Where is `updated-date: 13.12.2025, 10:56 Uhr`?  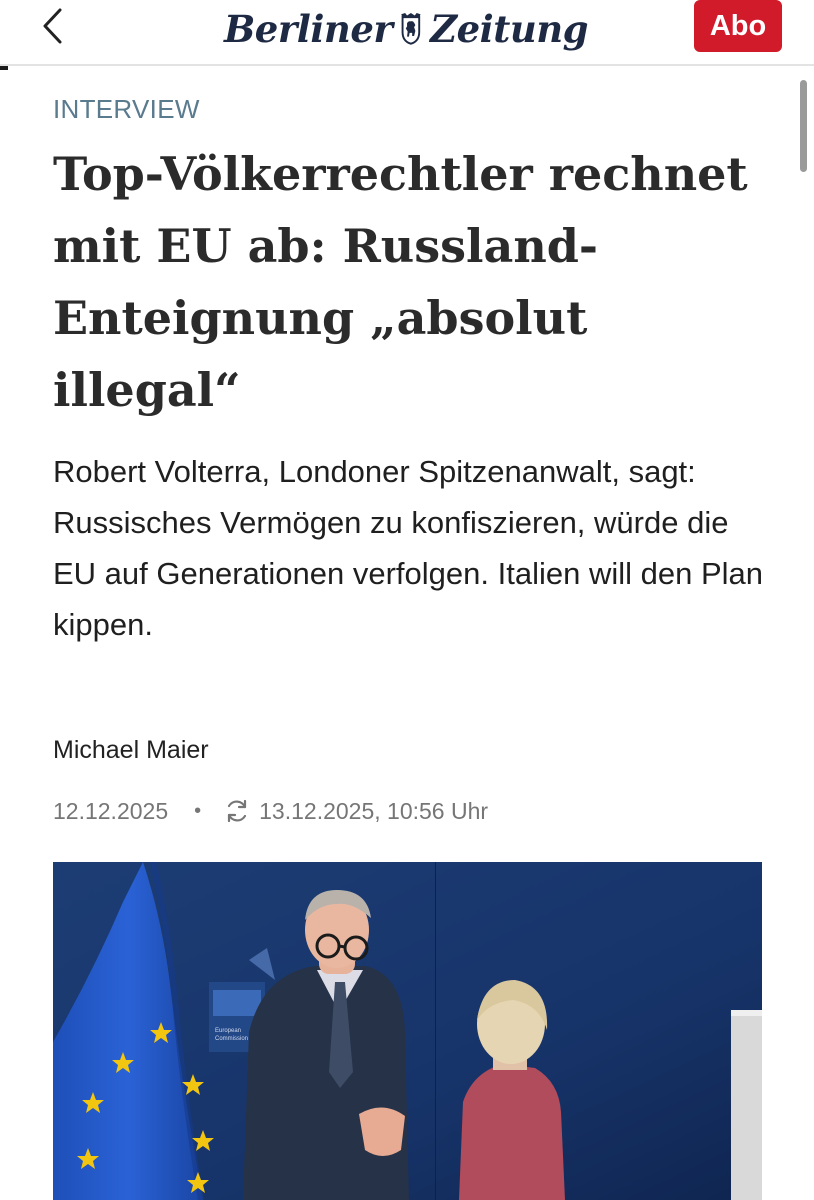
updated-date: 13.12.2025, 10:56 Uhr is located at coordinates (374, 810).